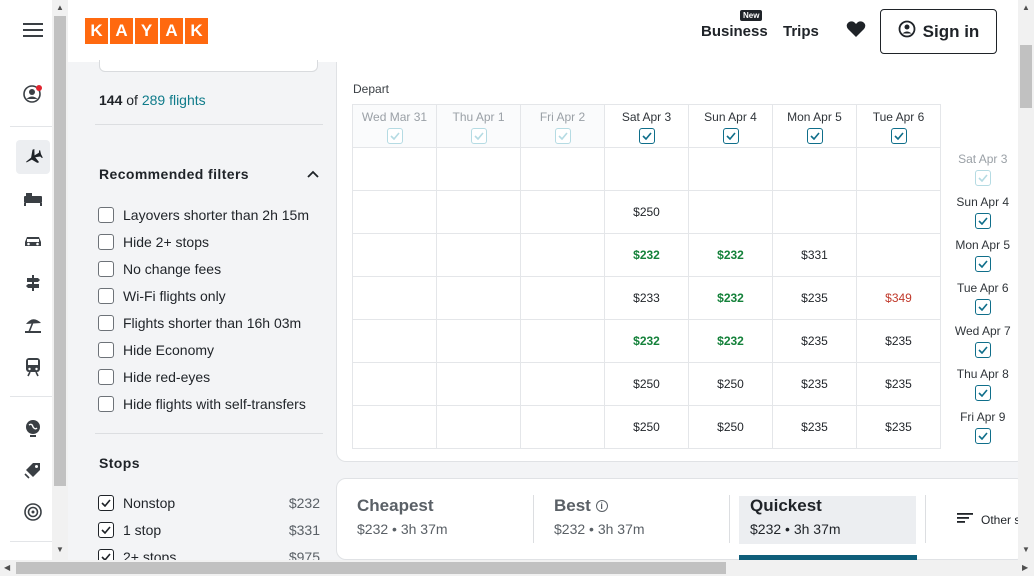 This screenshot has width=1034, height=576. Describe the element at coordinates (1026, 76) in the screenshot. I see `page-scrollbar-thumb` at that location.